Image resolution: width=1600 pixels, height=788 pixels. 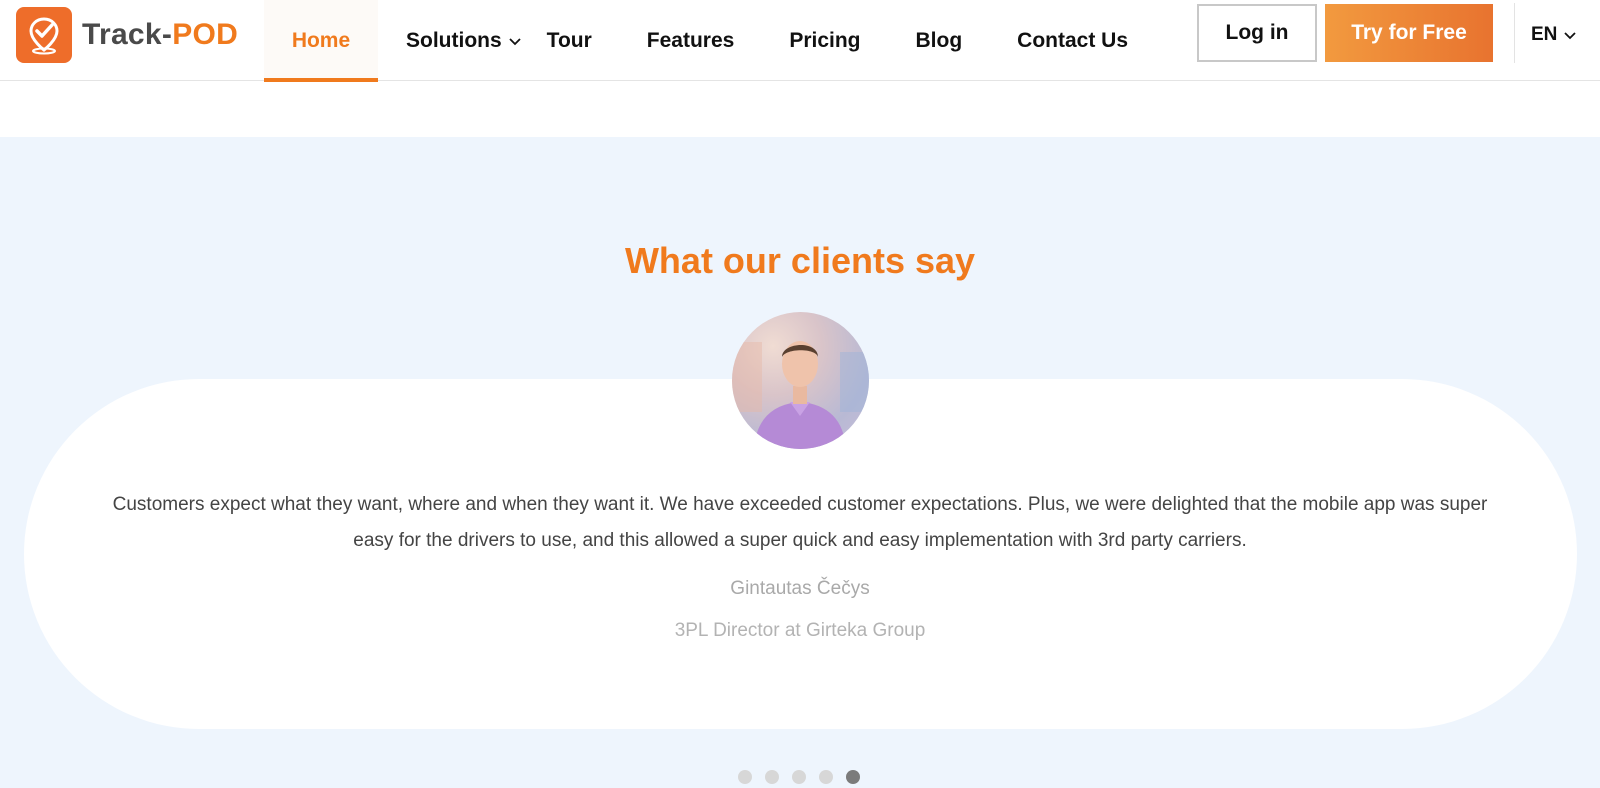 I want to click on nav-home: Home, so click(x=321, y=41).